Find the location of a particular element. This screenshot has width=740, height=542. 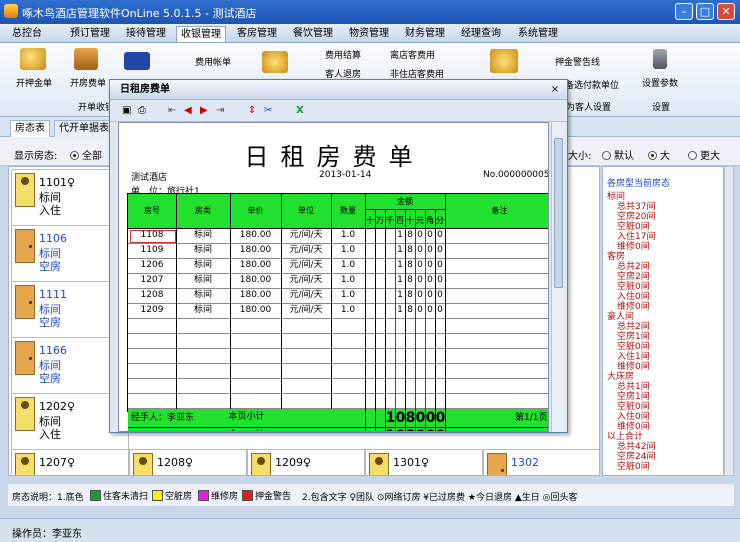

stats-scrollbar is located at coordinates (729, 321).